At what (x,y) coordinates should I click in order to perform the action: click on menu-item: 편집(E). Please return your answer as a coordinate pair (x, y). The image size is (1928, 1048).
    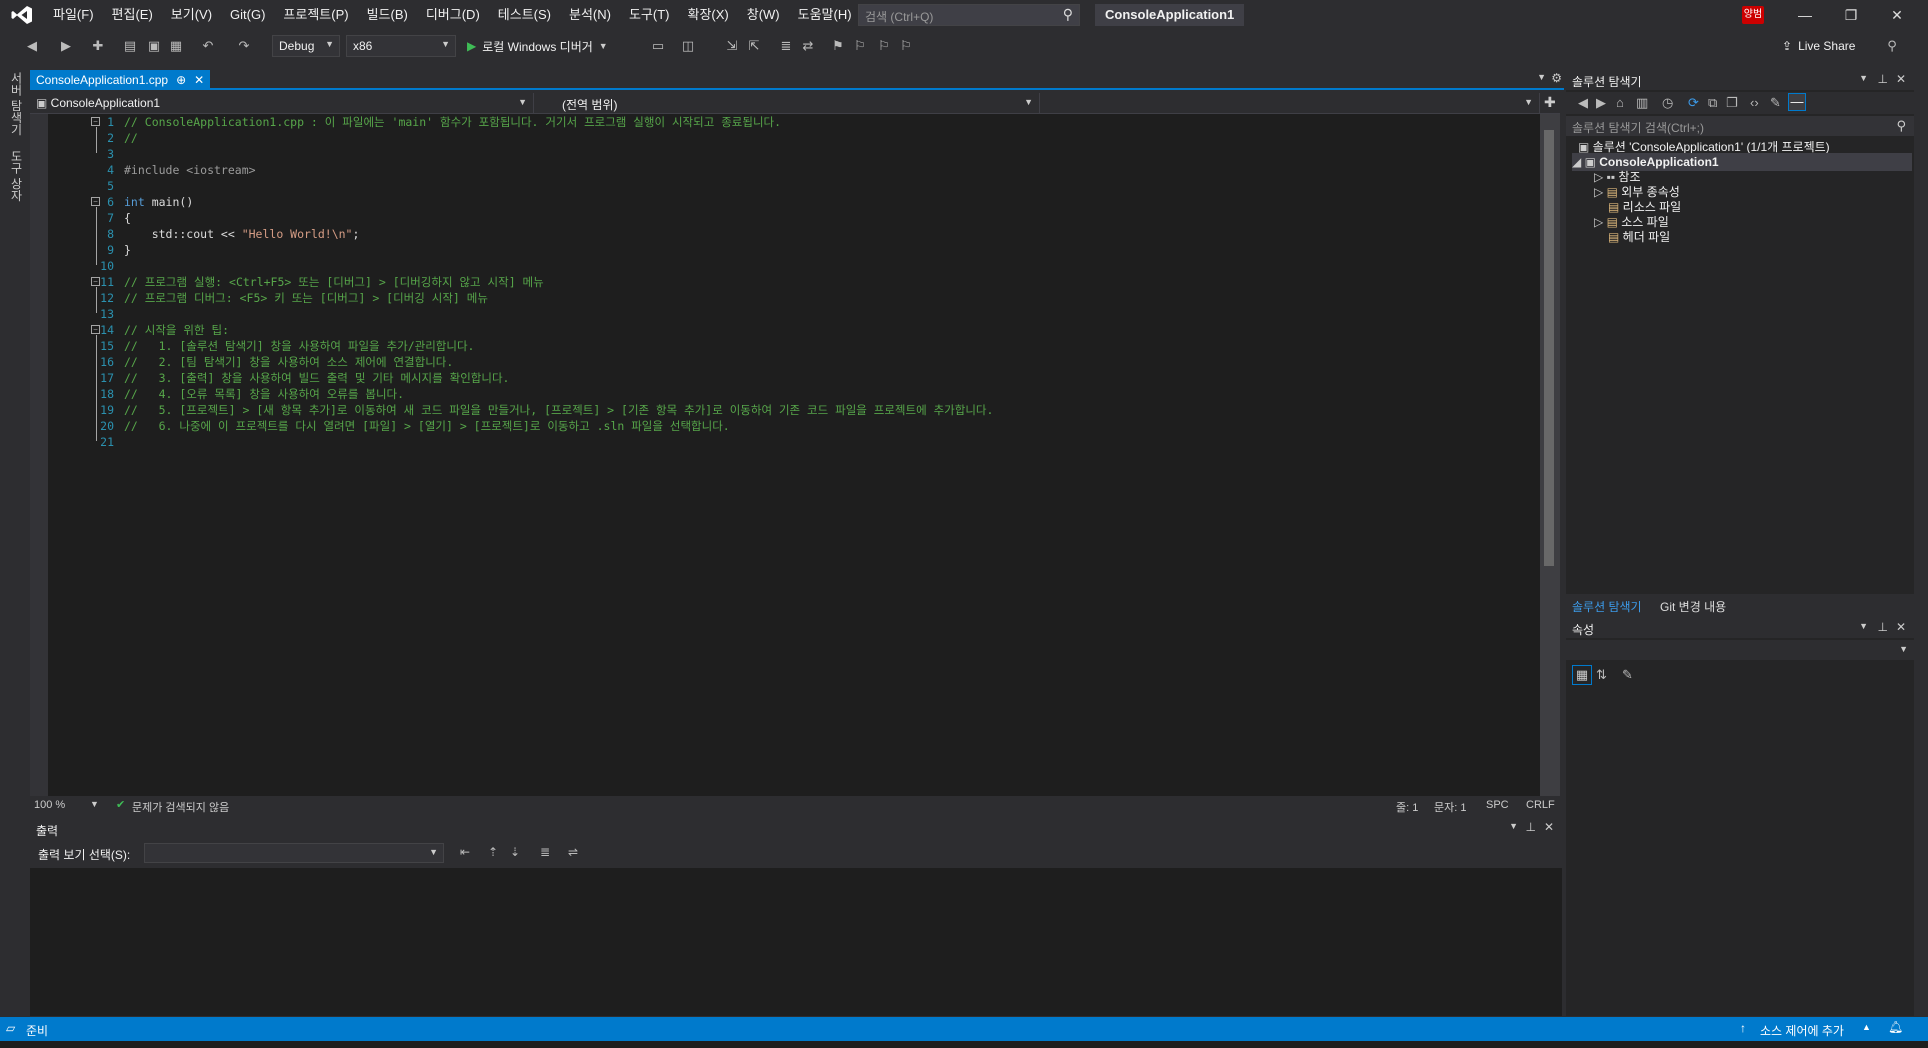
    Looking at the image, I should click on (132, 15).